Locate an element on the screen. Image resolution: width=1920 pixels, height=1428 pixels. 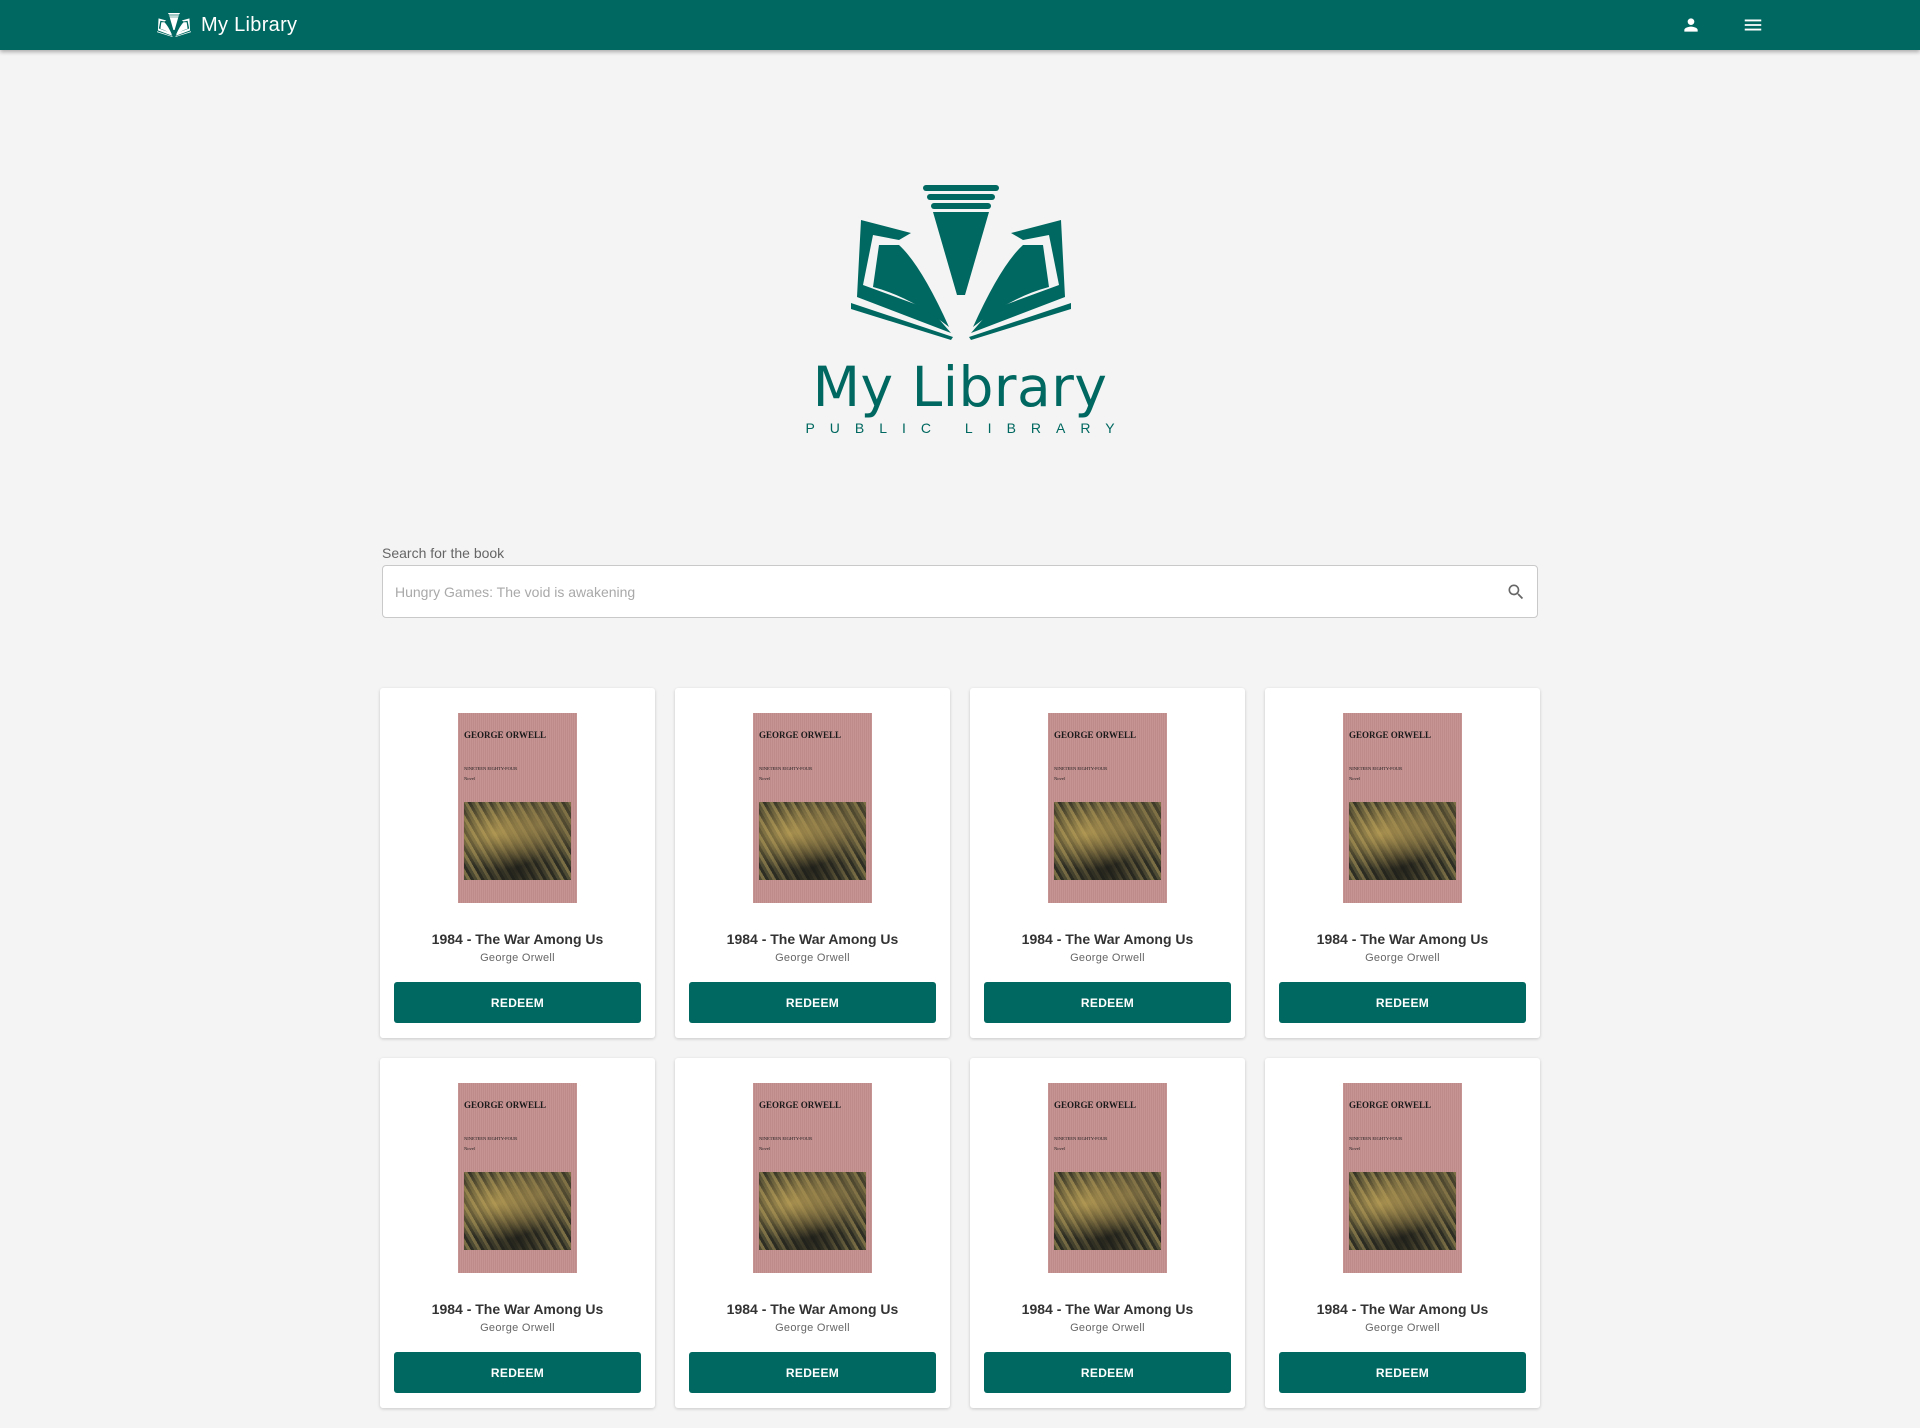
menu-icon is located at coordinates (1753, 25).